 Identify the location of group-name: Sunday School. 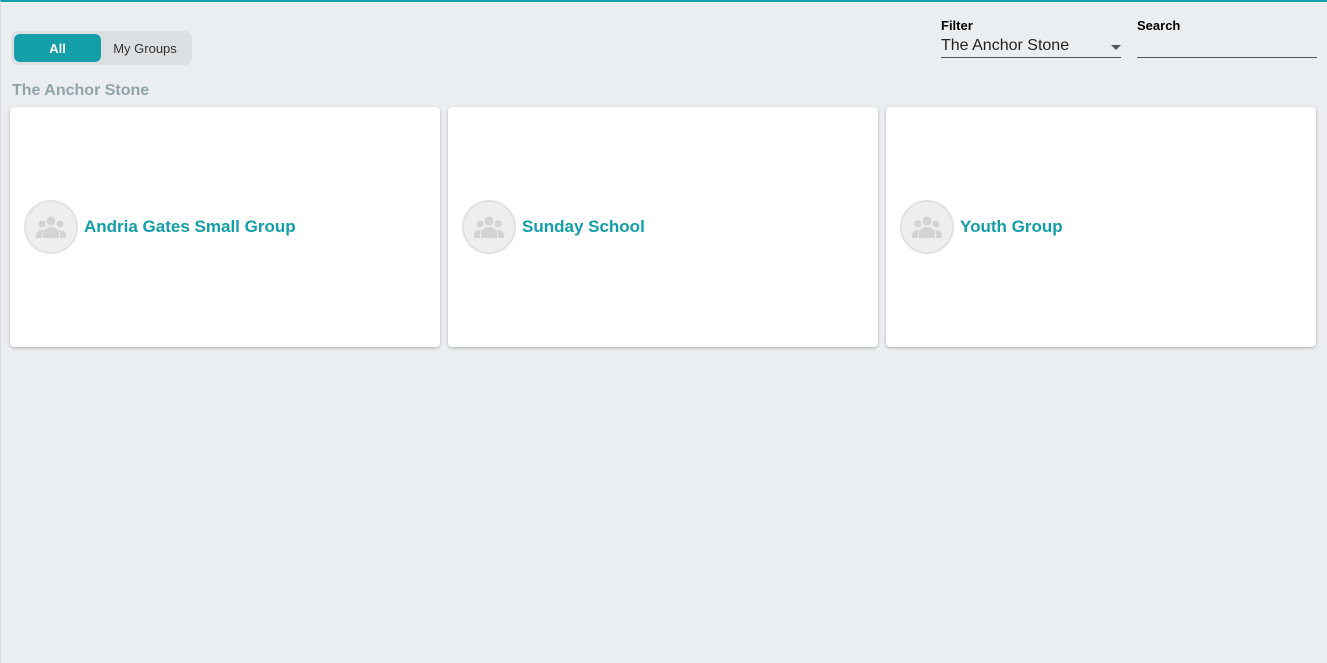
(583, 227).